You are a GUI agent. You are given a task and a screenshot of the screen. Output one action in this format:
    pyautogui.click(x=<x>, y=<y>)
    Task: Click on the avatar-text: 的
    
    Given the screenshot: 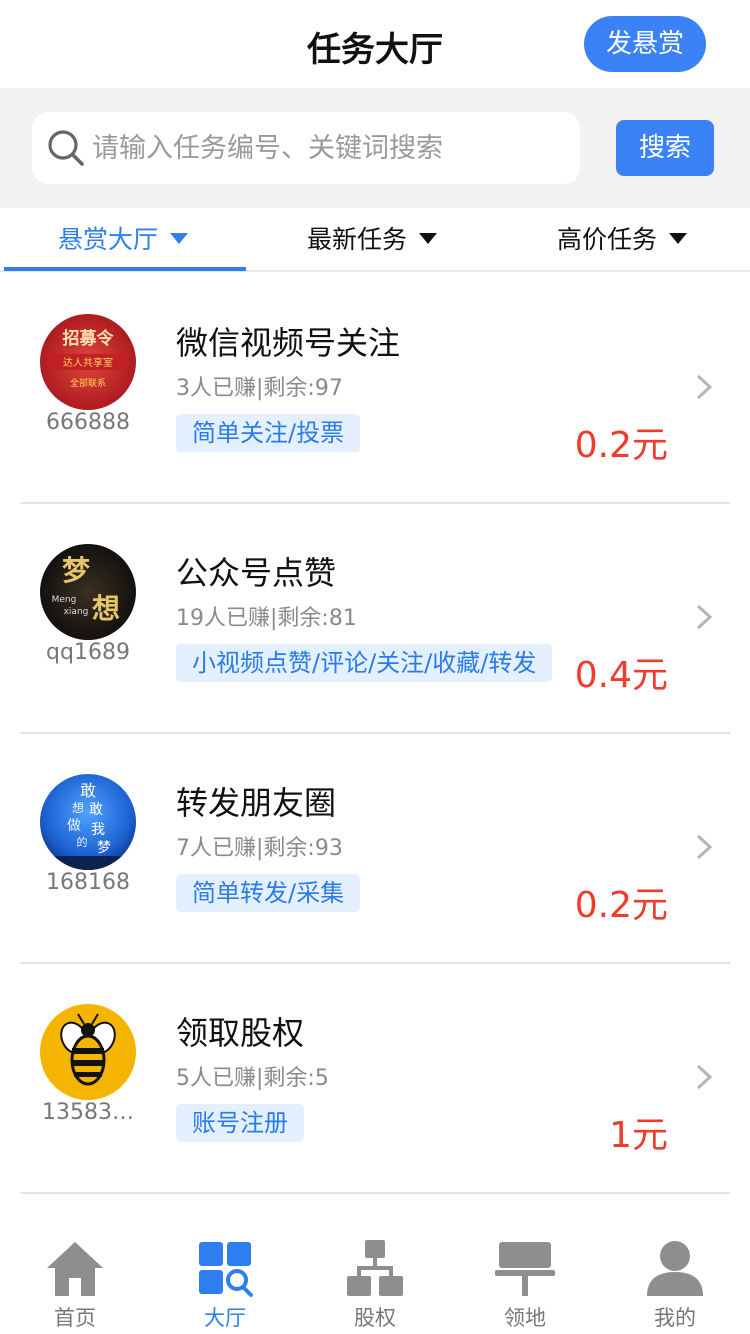 What is the action you would take?
    pyautogui.click(x=82, y=842)
    